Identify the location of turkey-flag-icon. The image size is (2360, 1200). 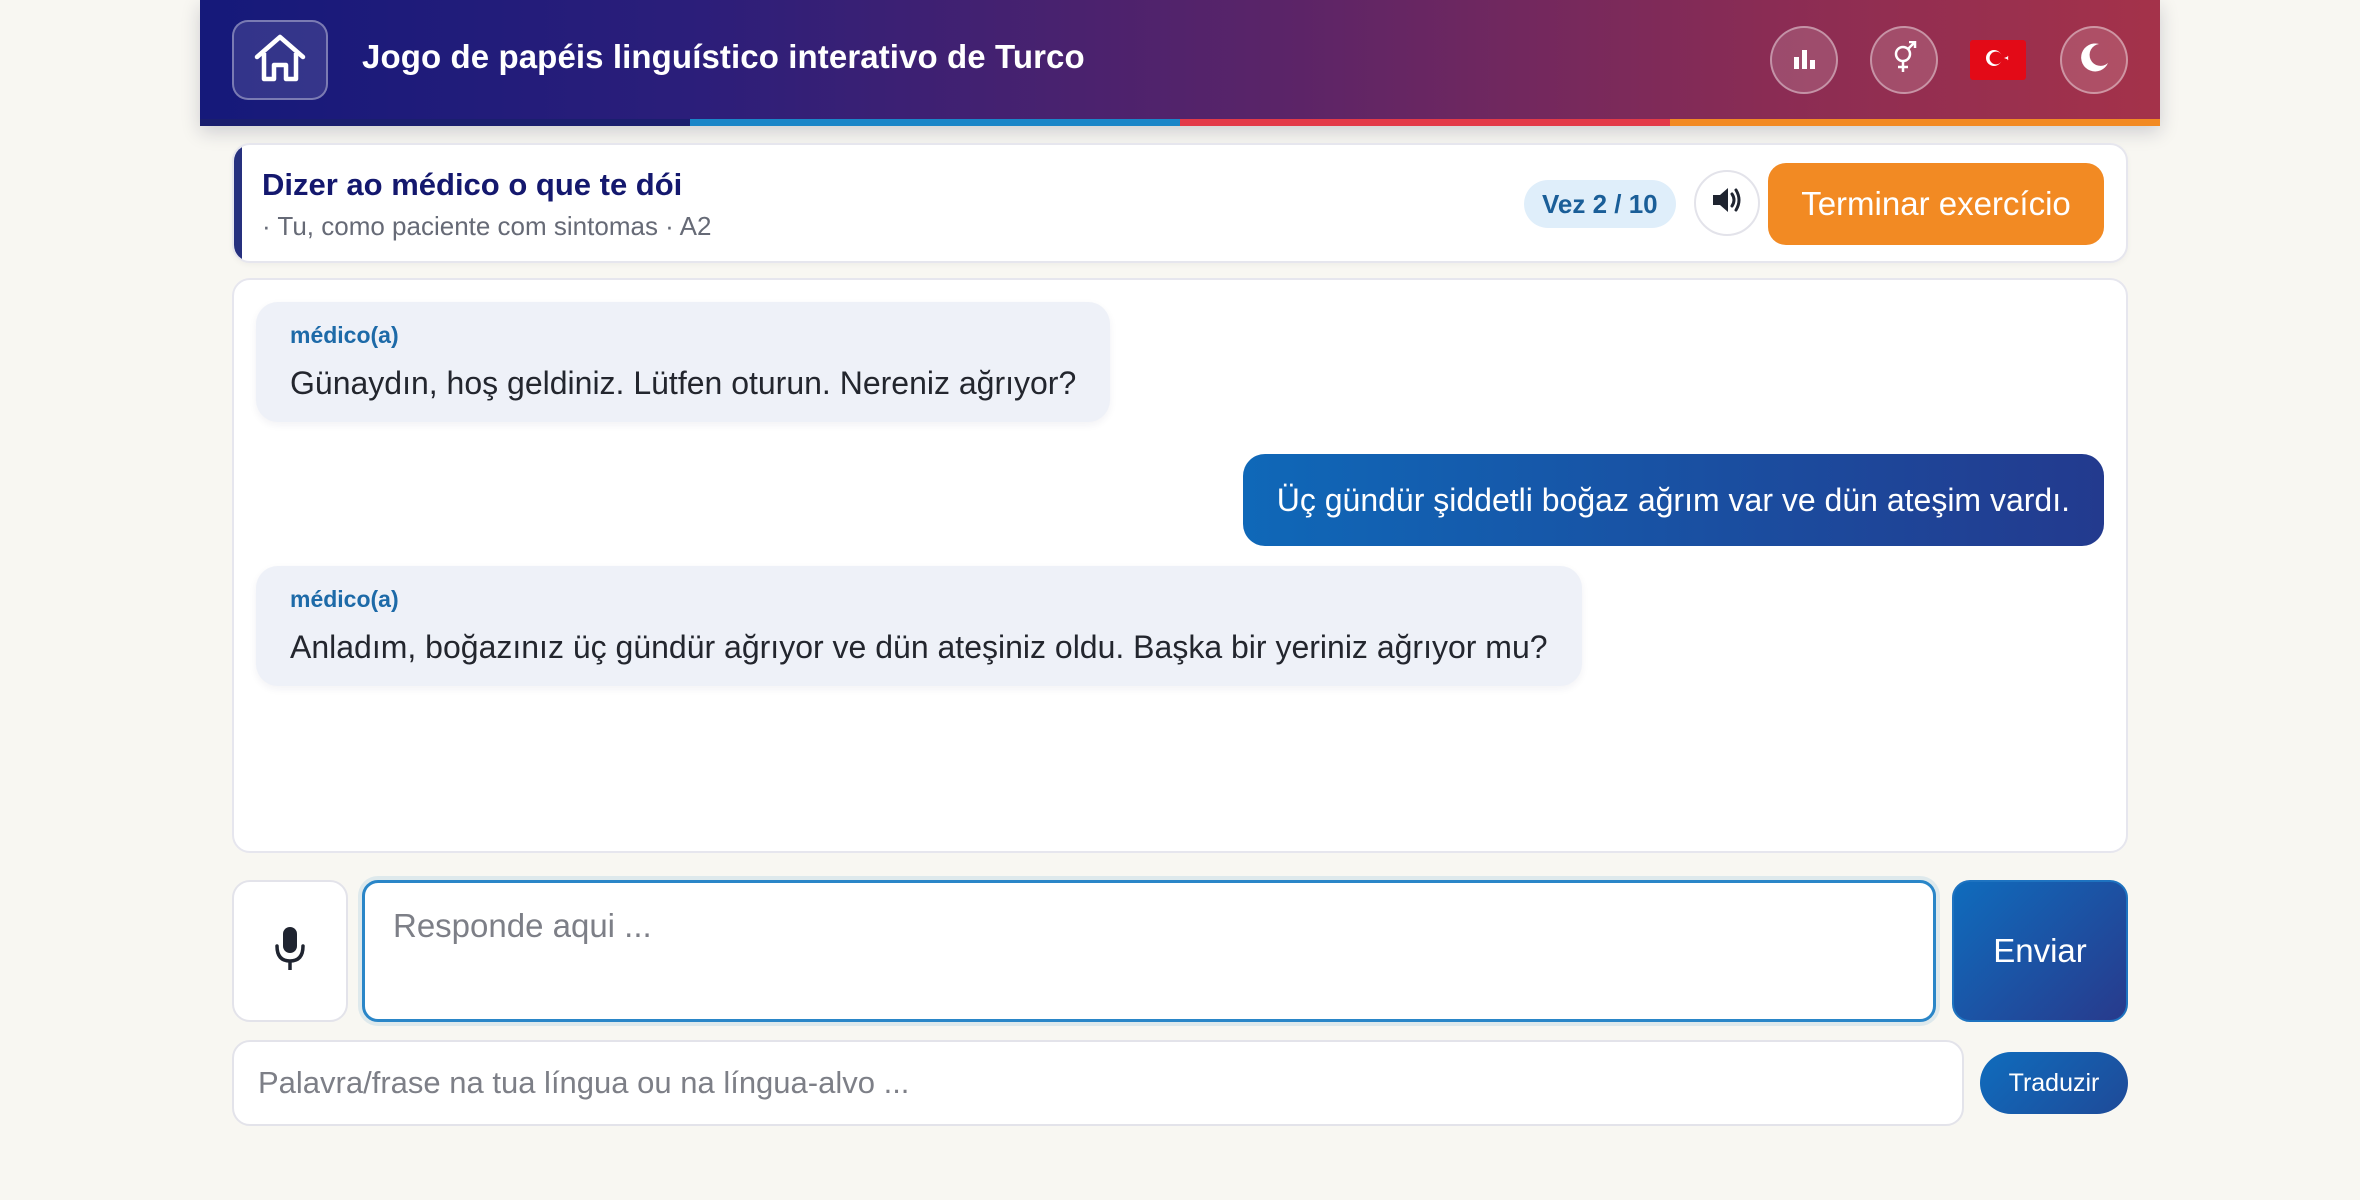
(1998, 60).